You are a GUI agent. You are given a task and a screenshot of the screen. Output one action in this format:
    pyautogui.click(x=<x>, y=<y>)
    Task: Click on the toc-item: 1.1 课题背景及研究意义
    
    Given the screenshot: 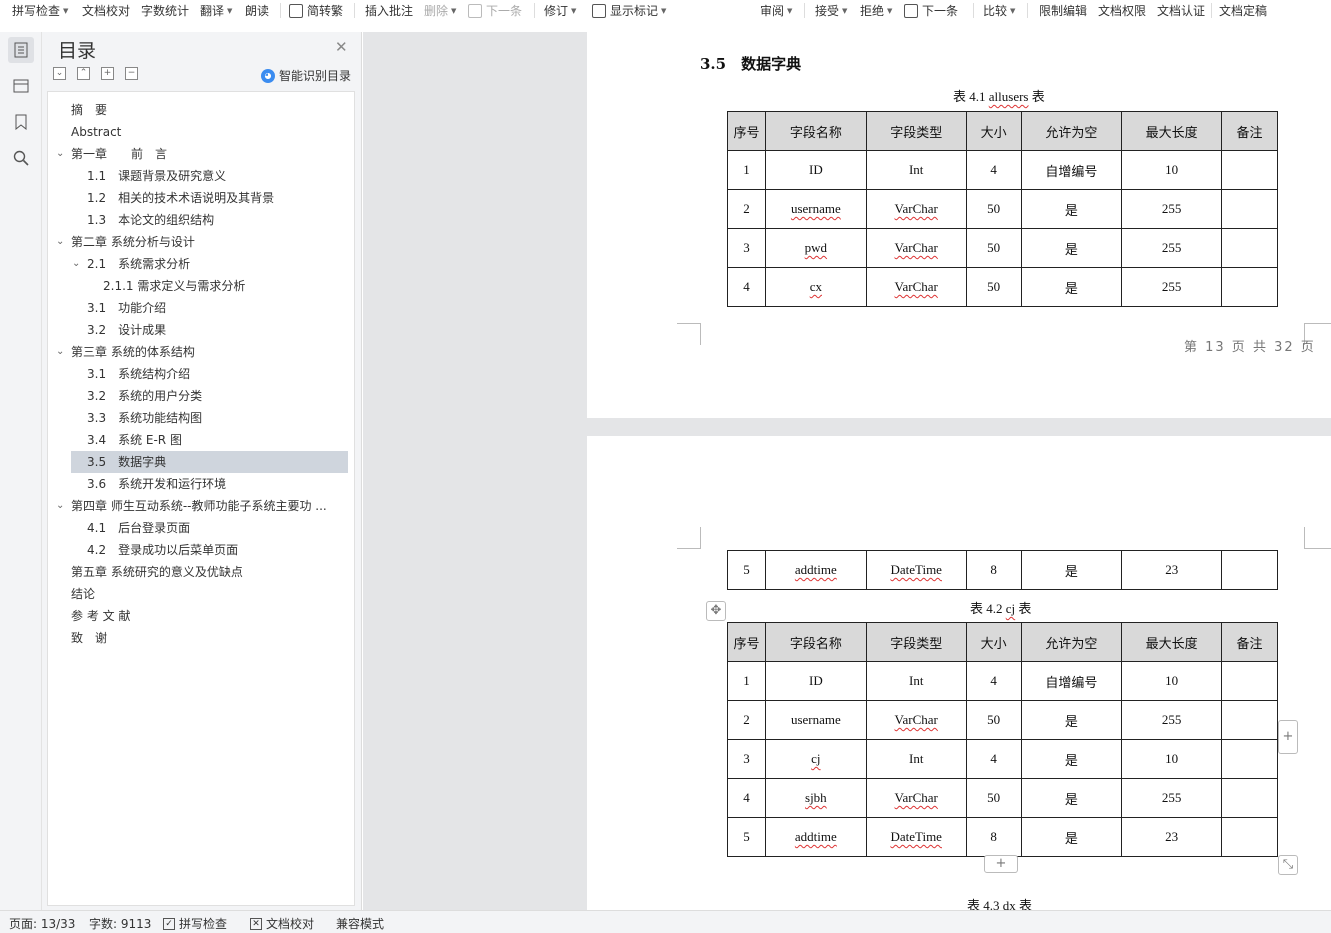 What is the action you would take?
    pyautogui.click(x=156, y=176)
    